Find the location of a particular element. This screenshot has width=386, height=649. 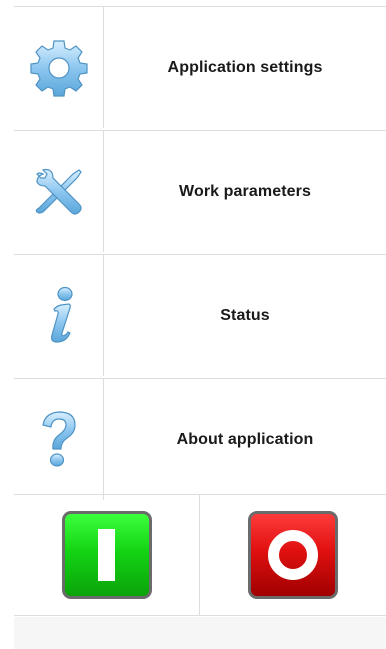

footer-bar is located at coordinates (200, 633).